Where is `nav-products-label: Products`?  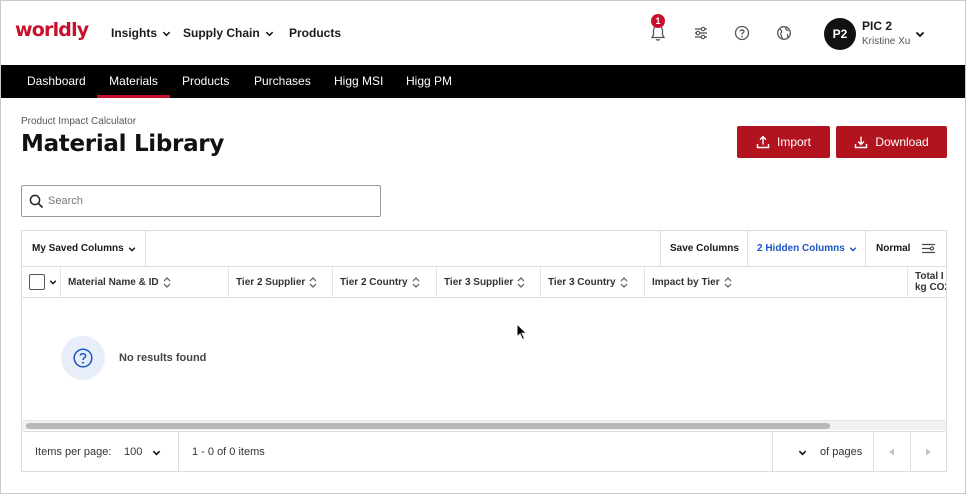
nav-products-label: Products is located at coordinates (315, 33).